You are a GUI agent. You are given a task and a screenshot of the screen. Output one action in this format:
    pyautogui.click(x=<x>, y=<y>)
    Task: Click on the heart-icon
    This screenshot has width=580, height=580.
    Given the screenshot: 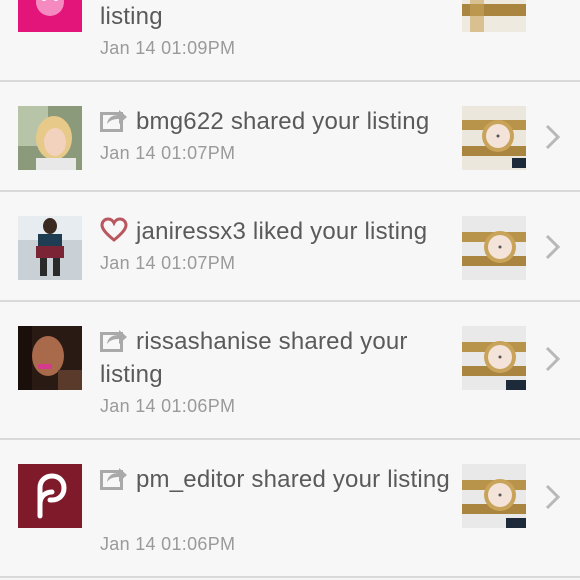 What is the action you would take?
    pyautogui.click(x=114, y=230)
    